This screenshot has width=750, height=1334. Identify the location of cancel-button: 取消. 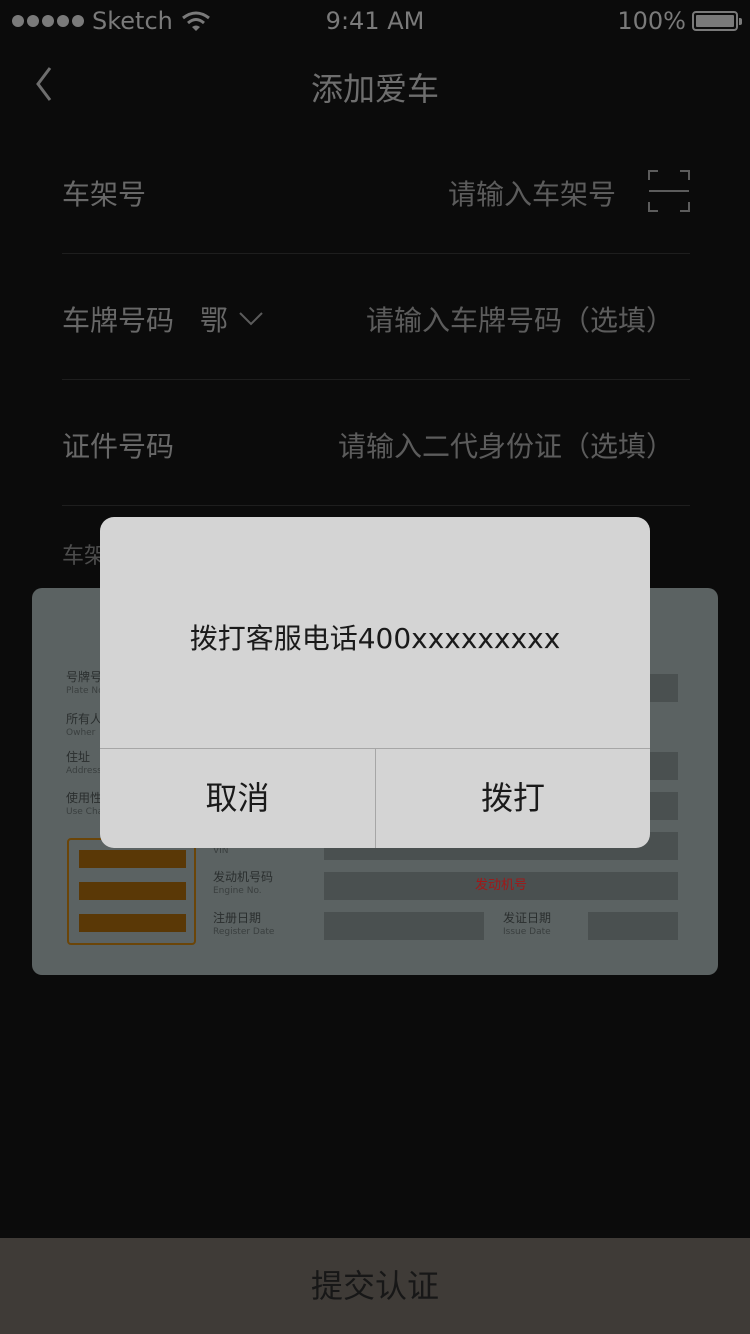
(237, 798).